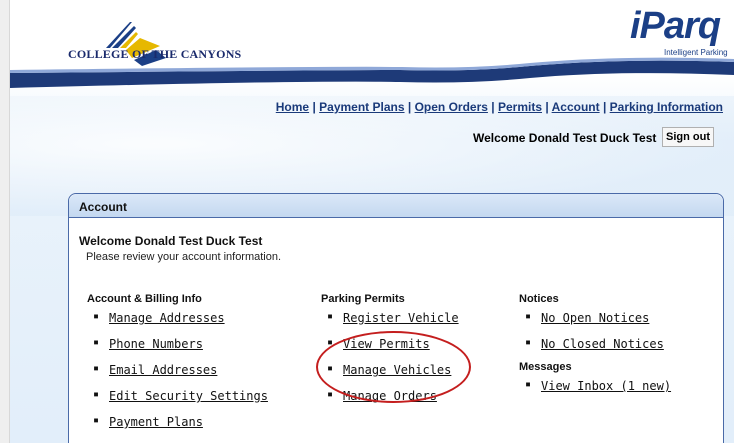 This screenshot has height=443, width=734. What do you see at coordinates (595, 318) in the screenshot?
I see `no-open-notices-link: No Open Notices` at bounding box center [595, 318].